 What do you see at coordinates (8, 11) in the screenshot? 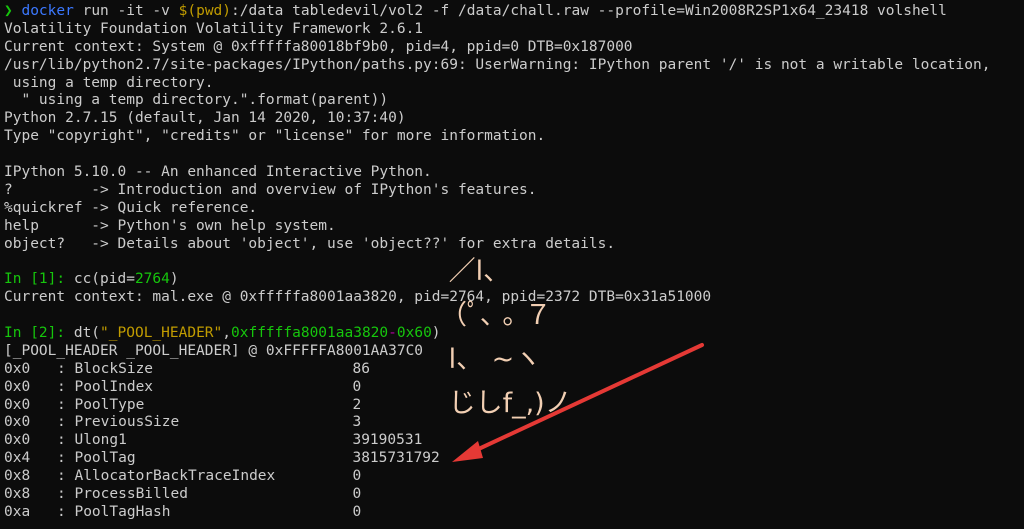
I see `prompt-arrow-icon: ❯` at bounding box center [8, 11].